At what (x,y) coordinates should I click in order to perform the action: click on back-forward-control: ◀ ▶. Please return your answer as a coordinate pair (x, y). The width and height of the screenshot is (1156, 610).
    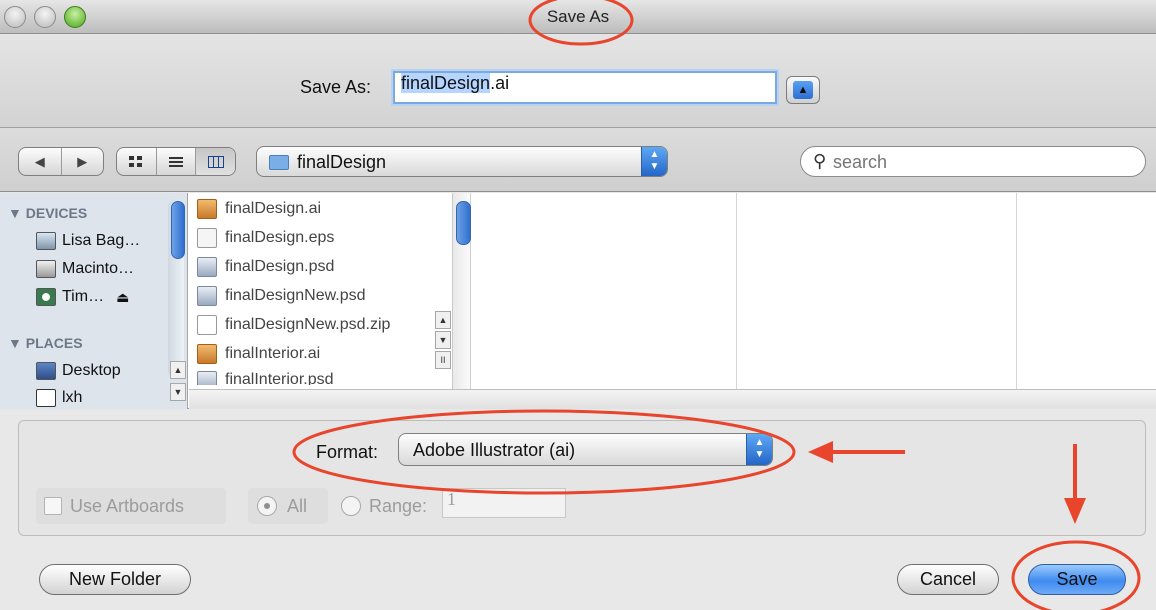
    Looking at the image, I should click on (61, 161).